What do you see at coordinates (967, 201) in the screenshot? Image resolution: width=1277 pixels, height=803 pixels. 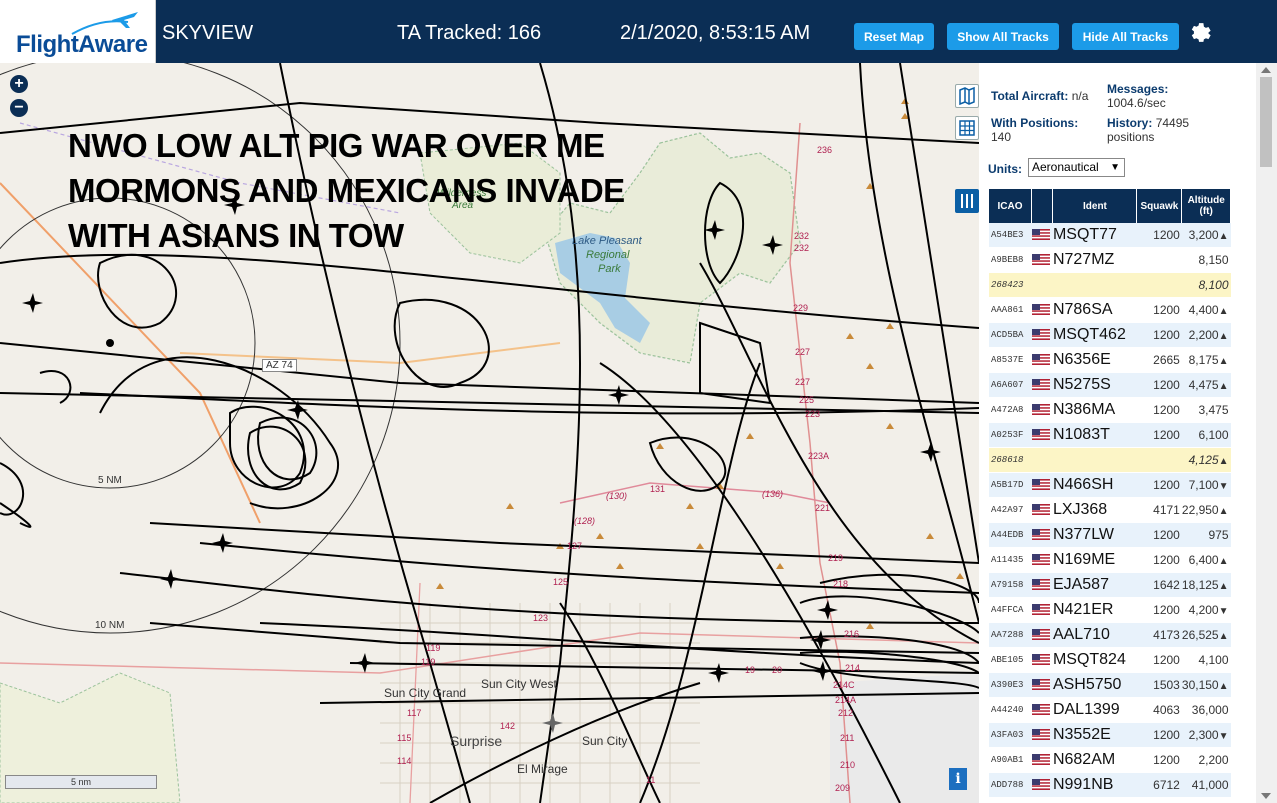 I see `sidebar-toggle-button` at bounding box center [967, 201].